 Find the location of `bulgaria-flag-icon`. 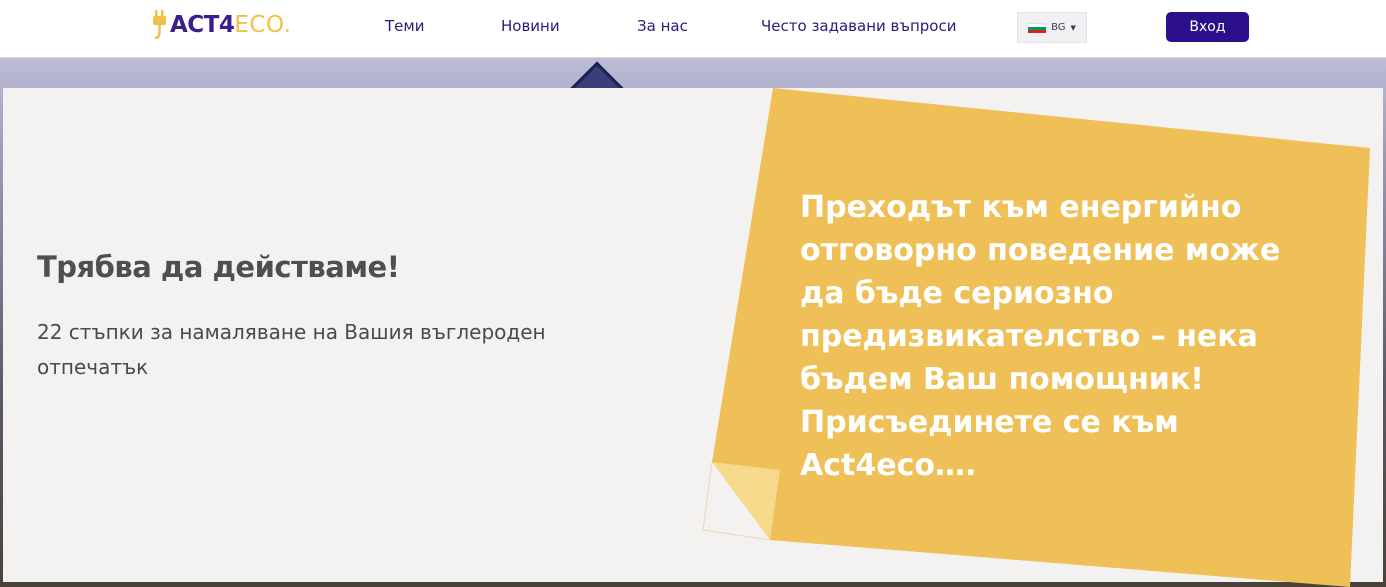

bulgaria-flag-icon is located at coordinates (1037, 27).